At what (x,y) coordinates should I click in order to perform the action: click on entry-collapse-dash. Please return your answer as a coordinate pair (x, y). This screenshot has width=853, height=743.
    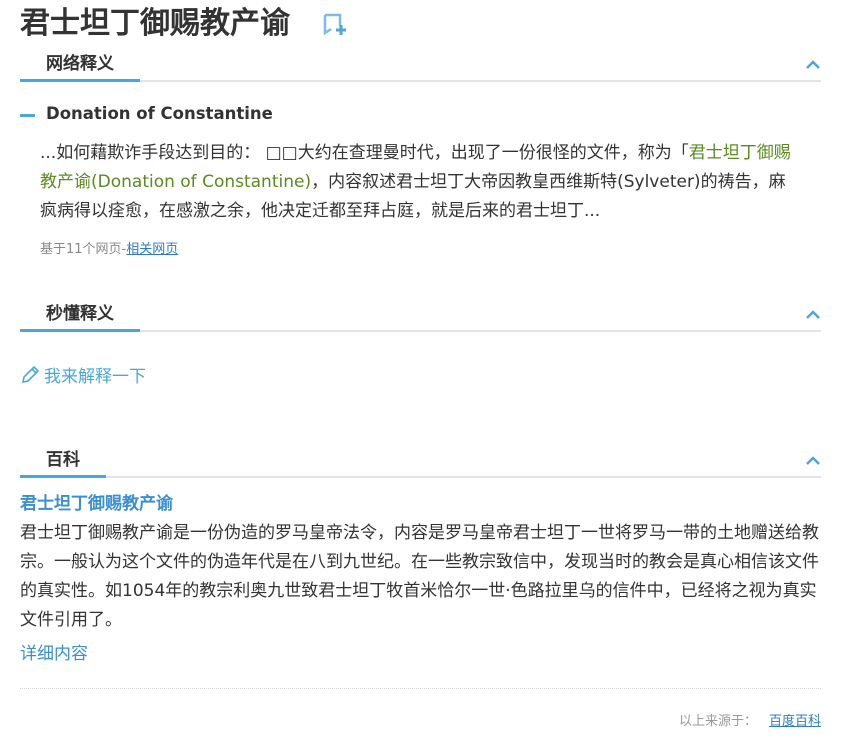
    Looking at the image, I should click on (27, 115).